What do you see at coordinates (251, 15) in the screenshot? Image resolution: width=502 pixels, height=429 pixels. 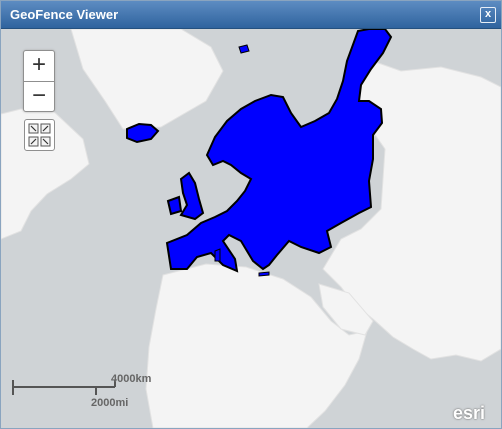 I see `title-bar: GeoFence Viewer x` at bounding box center [251, 15].